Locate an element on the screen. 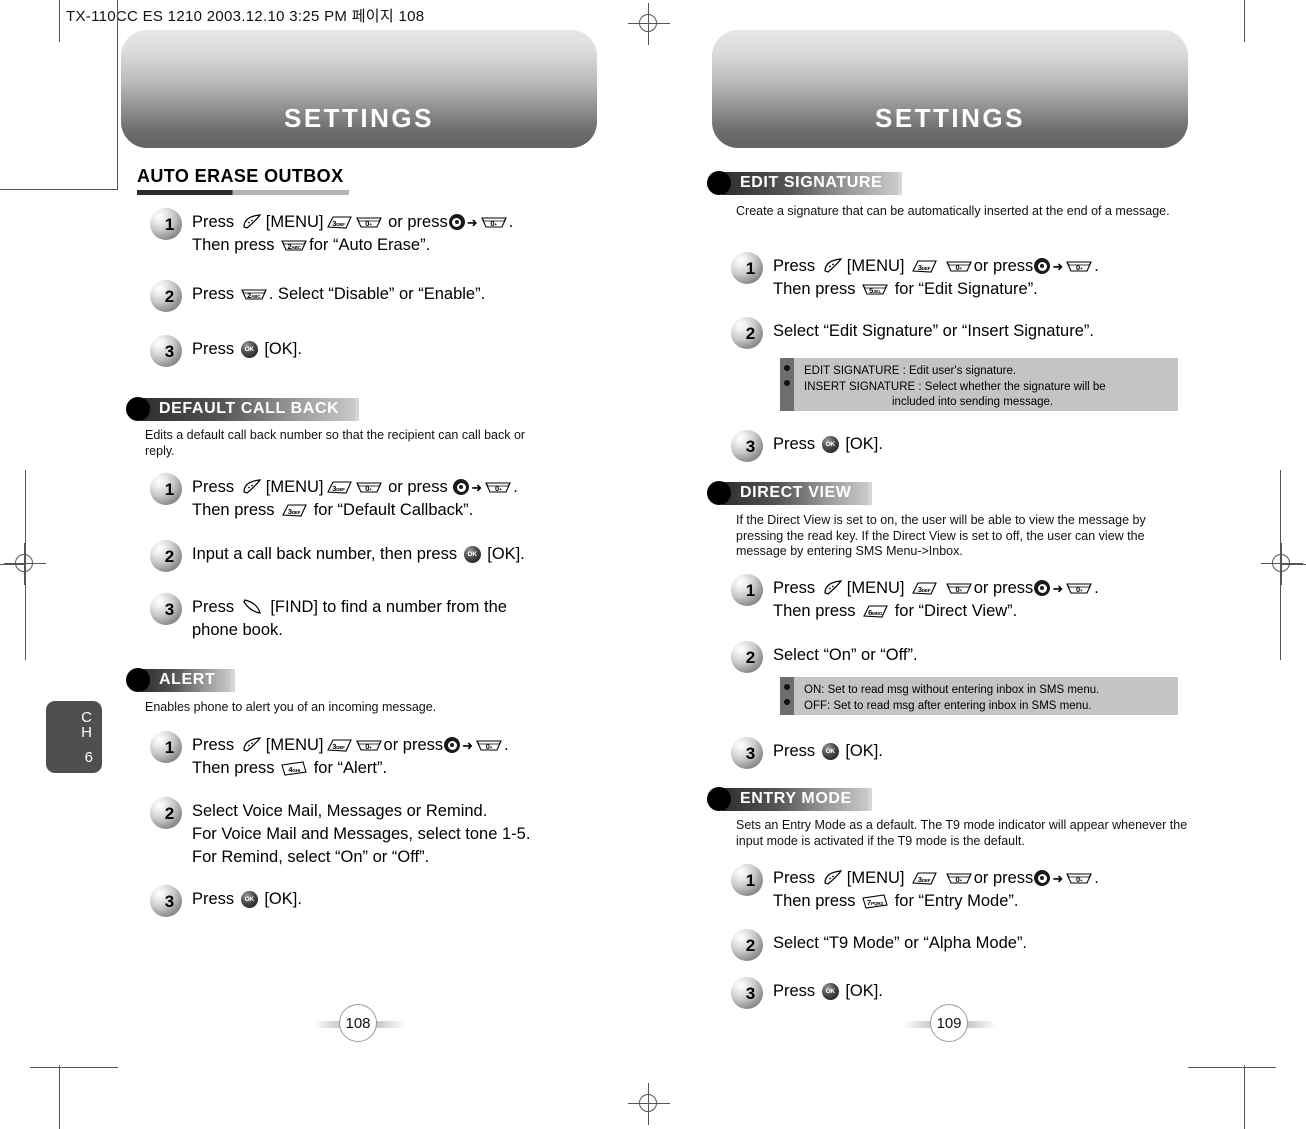 The height and width of the screenshot is (1129, 1306). step-item: 2 Select “On” or “Off”. is located at coordinates (824, 658).